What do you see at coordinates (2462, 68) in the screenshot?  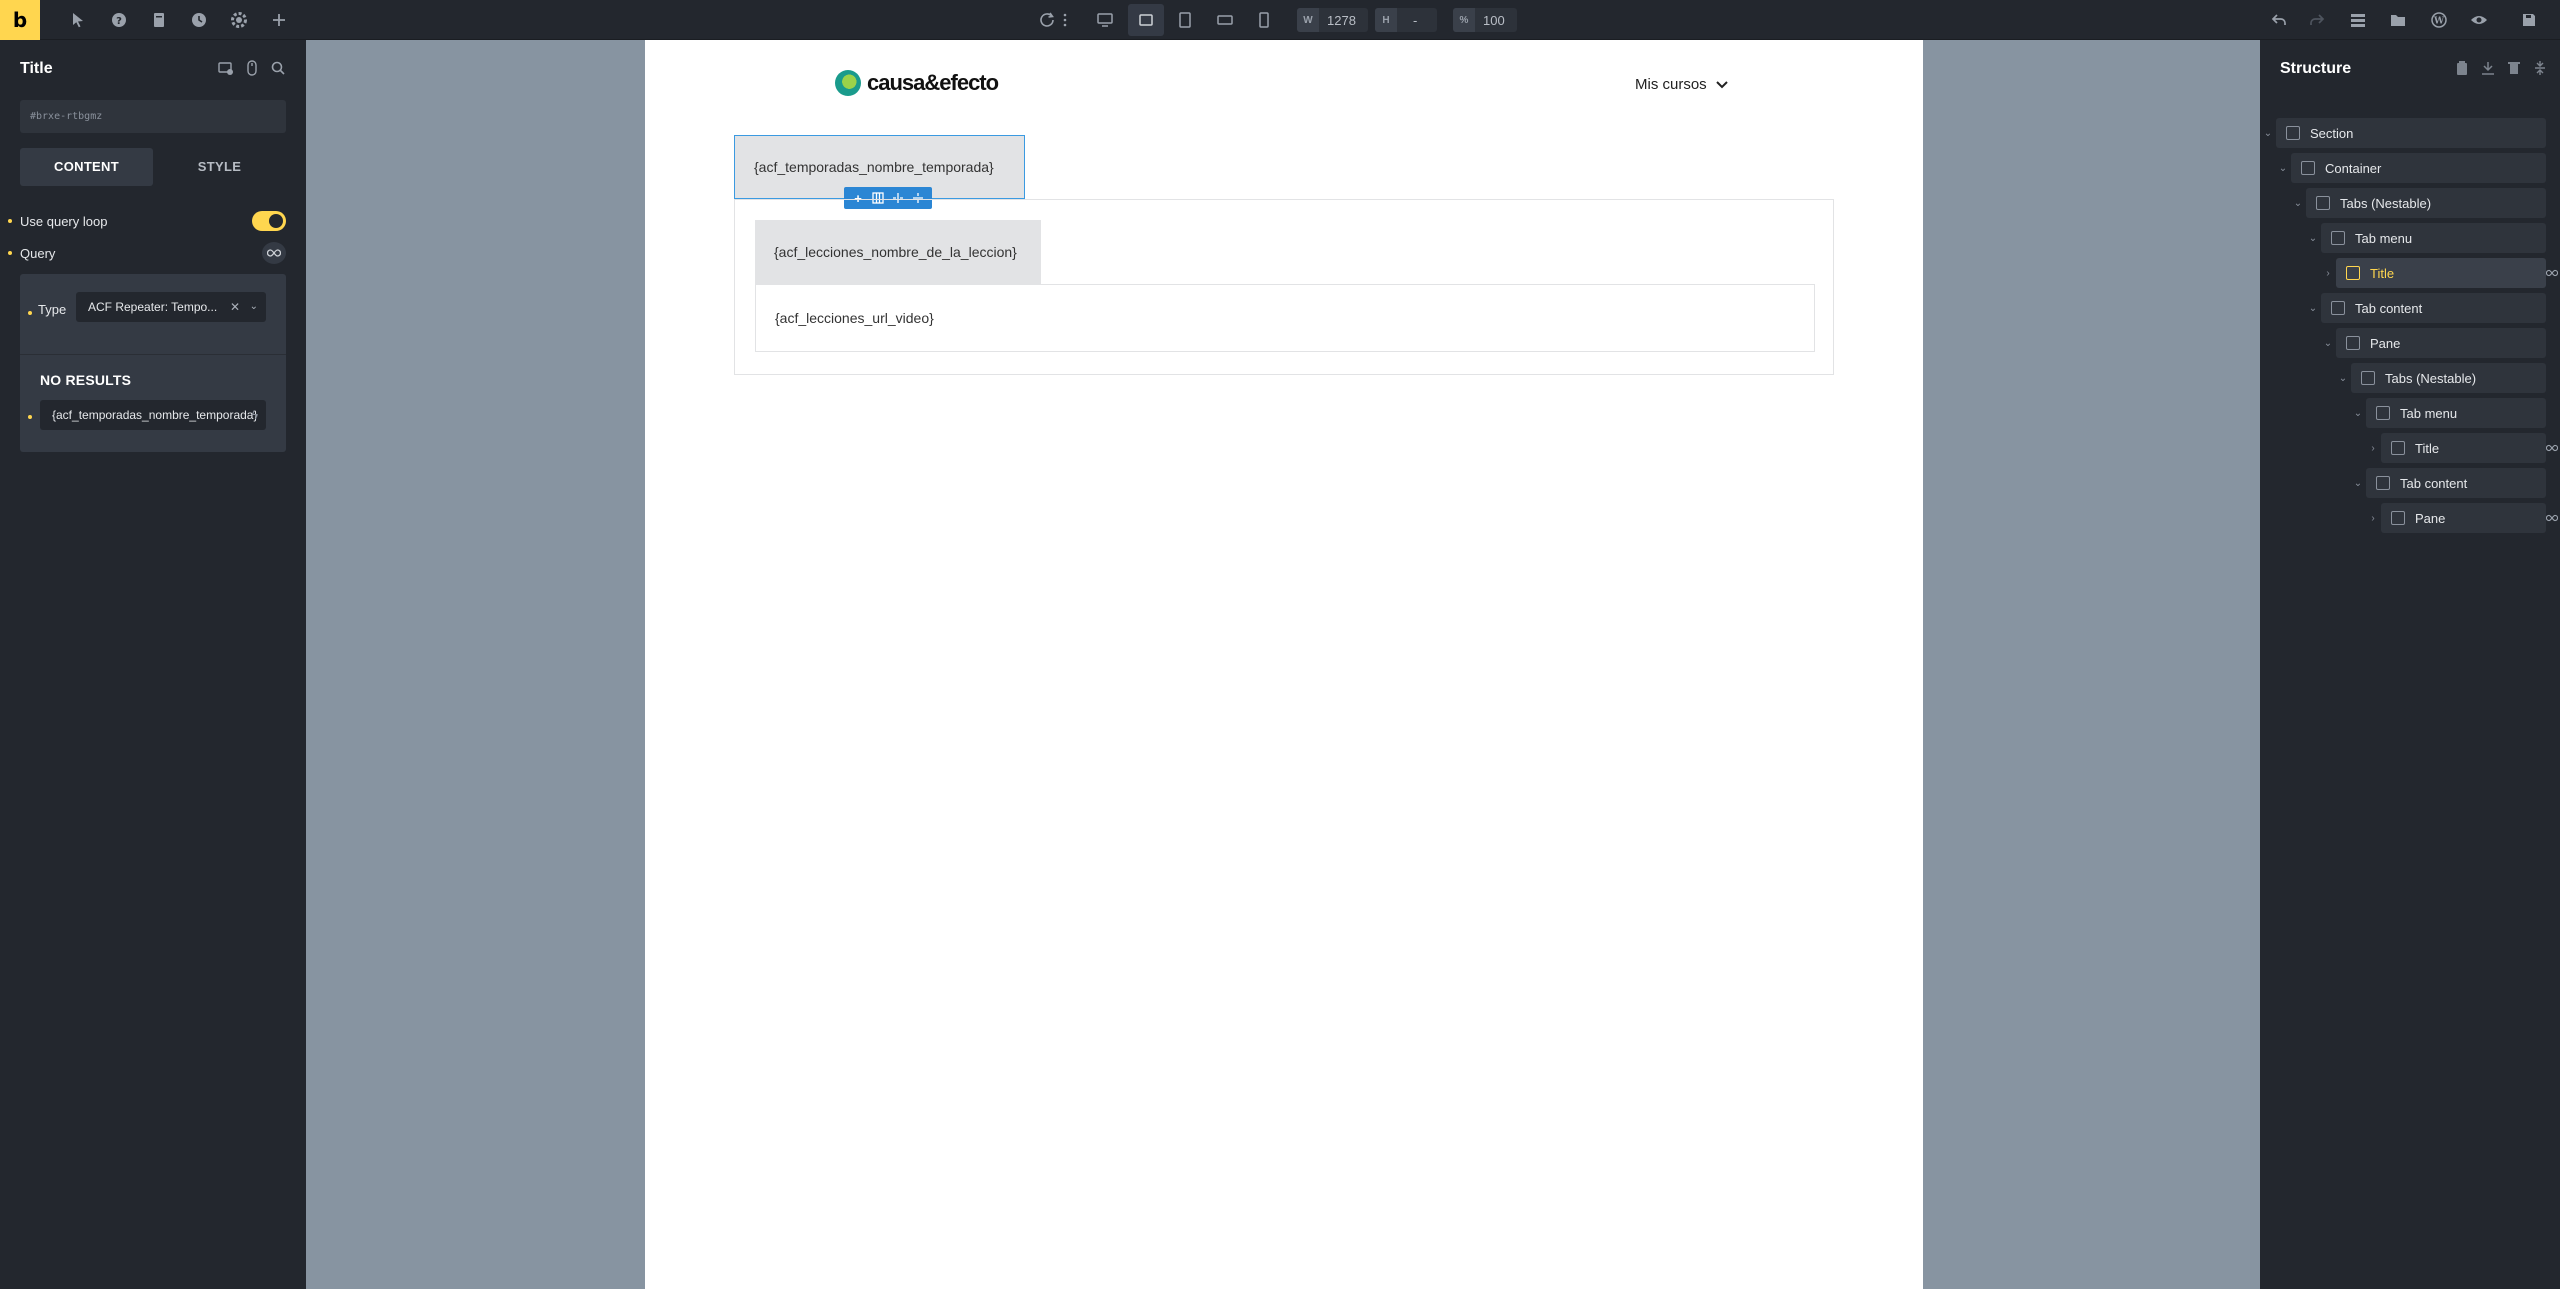 I see `clipboard-icon` at bounding box center [2462, 68].